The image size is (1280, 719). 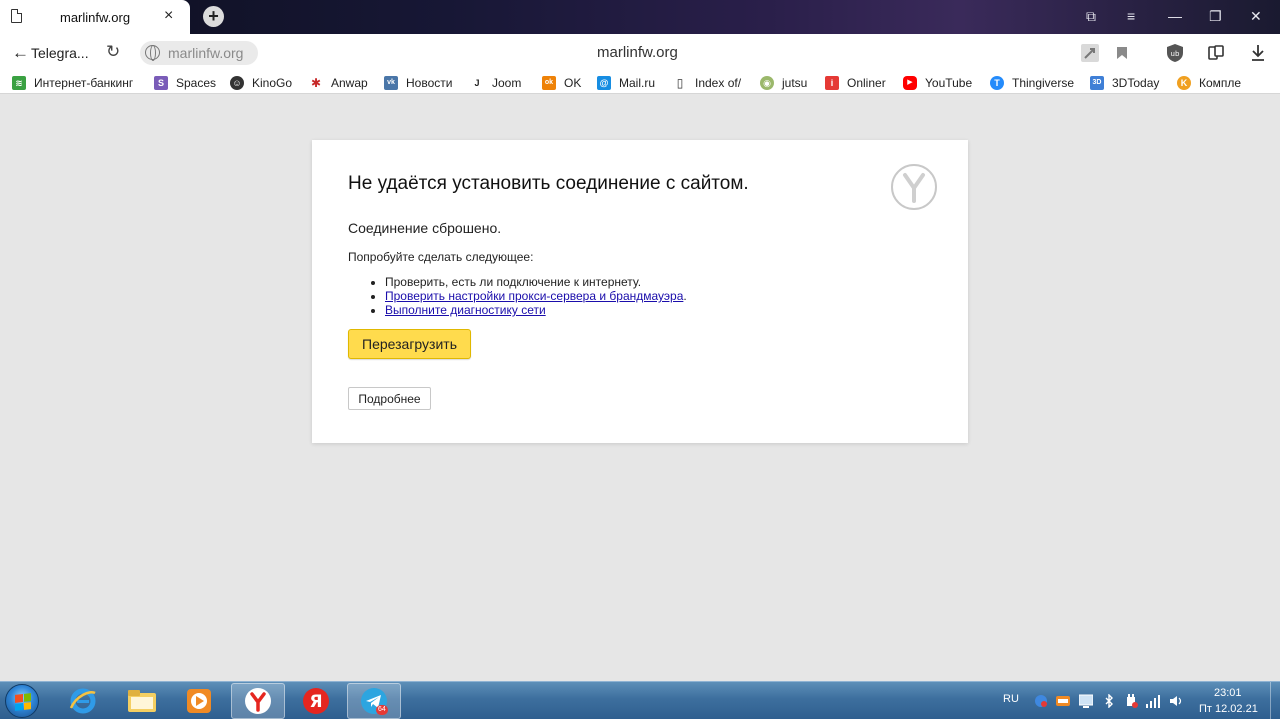 What do you see at coordinates (1215, 16) in the screenshot?
I see `restore-icon: ❐` at bounding box center [1215, 16].